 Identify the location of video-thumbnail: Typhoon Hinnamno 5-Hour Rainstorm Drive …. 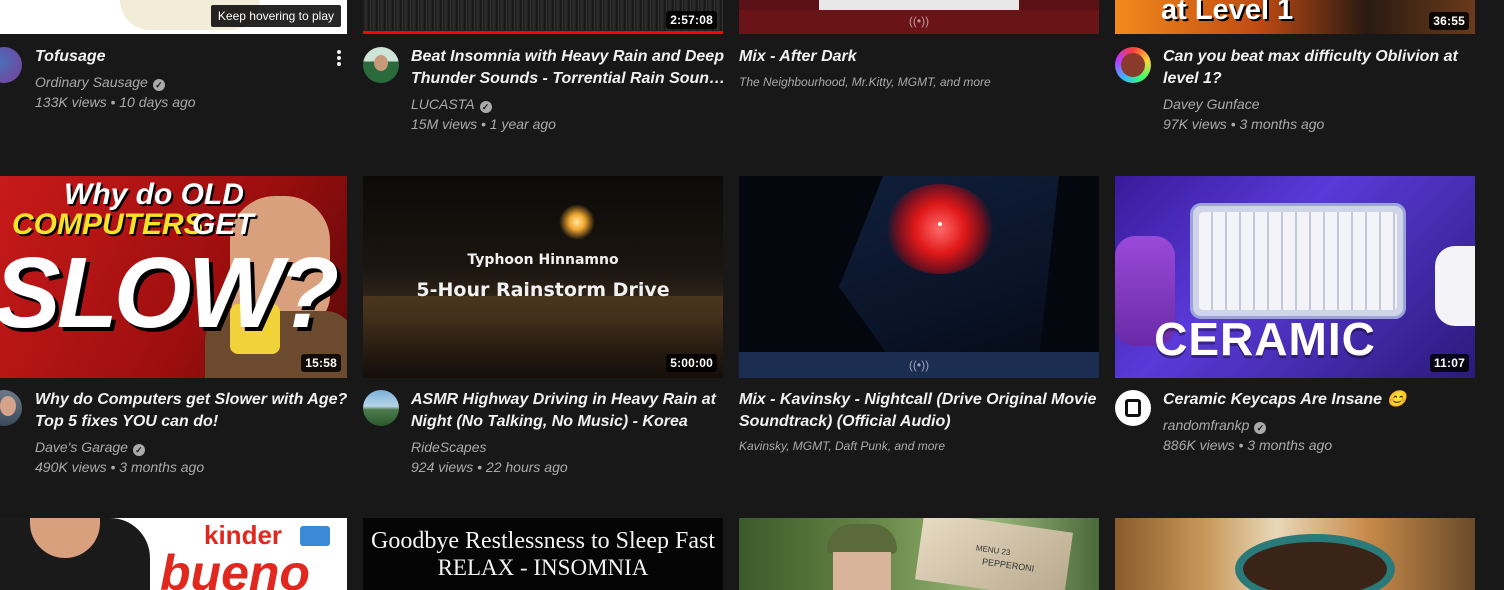
(543, 277).